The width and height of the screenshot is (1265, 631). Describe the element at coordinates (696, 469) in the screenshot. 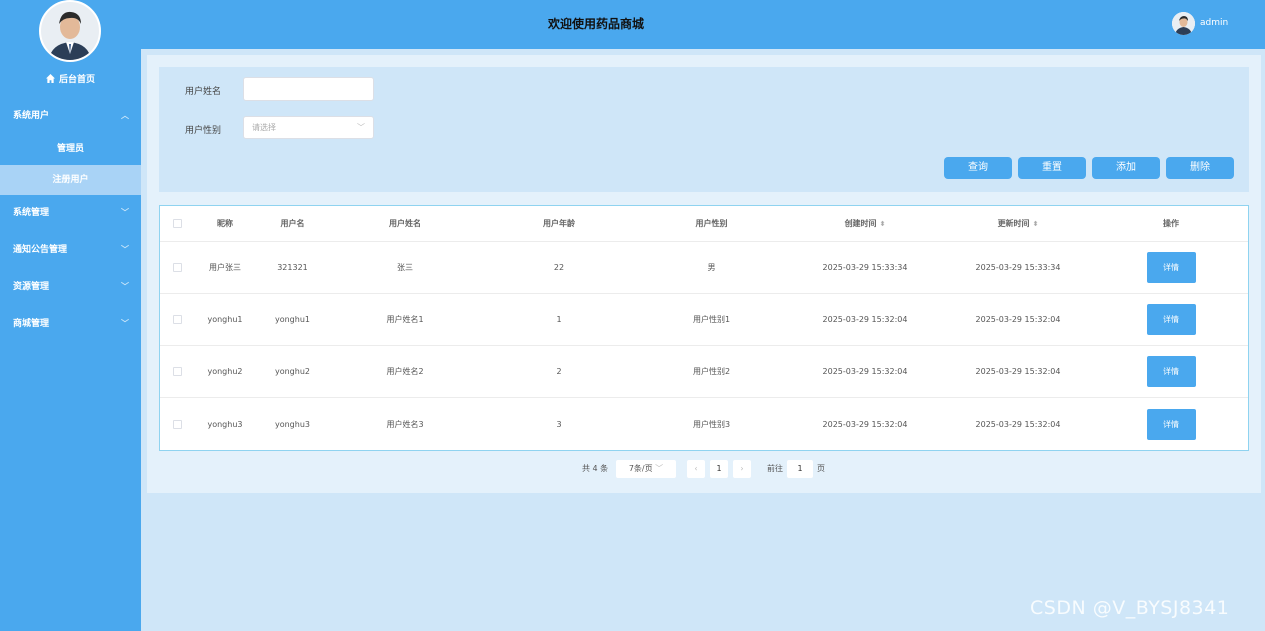

I see `prev-page-button: ‹` at that location.